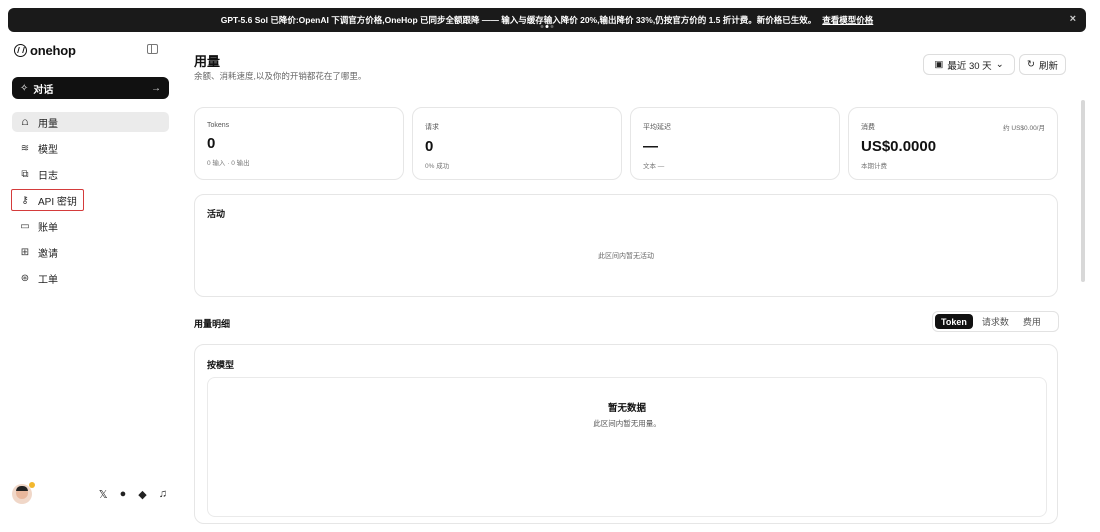 The width and height of the screenshot is (1100, 532). I want to click on activity-title: 活动, so click(216, 214).